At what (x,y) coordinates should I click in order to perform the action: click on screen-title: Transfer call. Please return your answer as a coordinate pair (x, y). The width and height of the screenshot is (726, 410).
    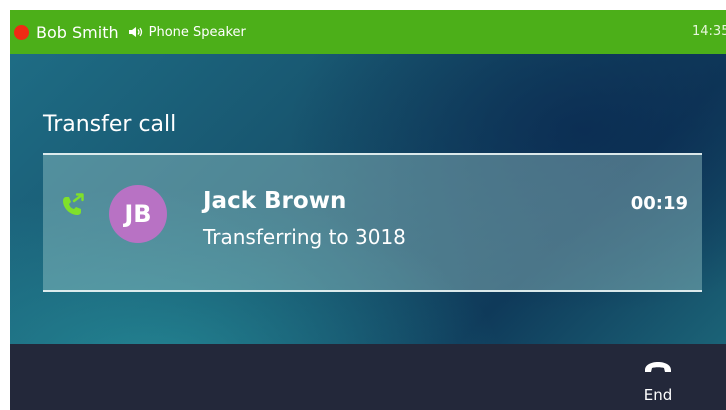
    Looking at the image, I should click on (110, 124).